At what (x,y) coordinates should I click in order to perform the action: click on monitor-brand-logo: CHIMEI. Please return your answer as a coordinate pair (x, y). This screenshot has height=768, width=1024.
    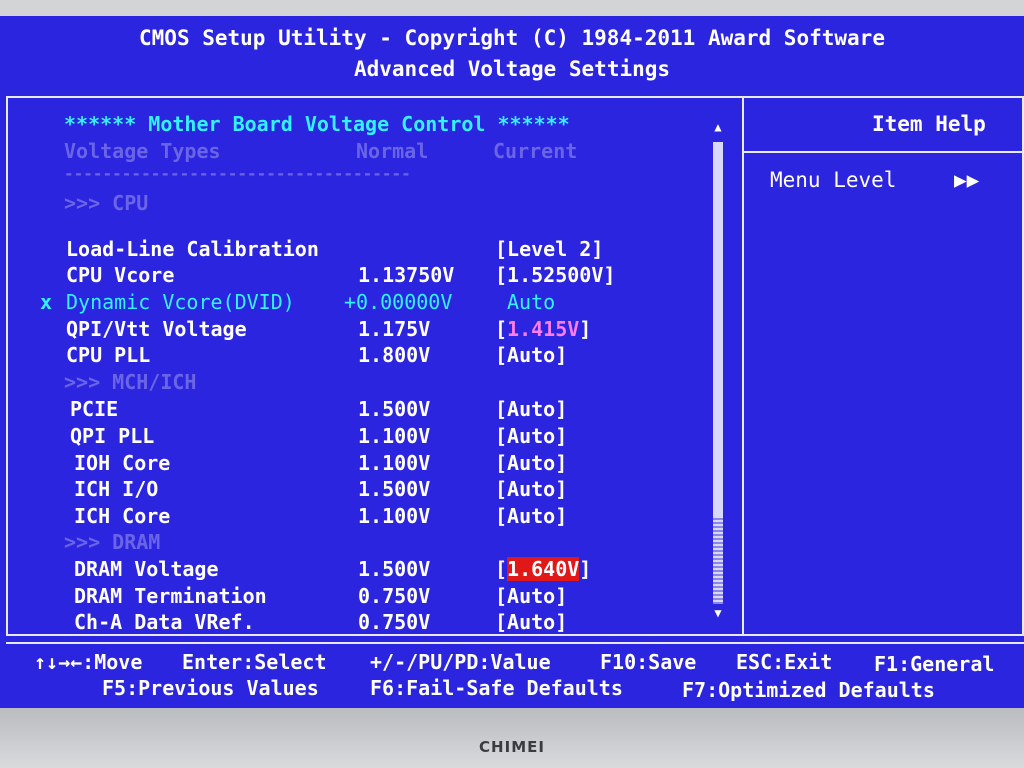
    Looking at the image, I should click on (512, 747).